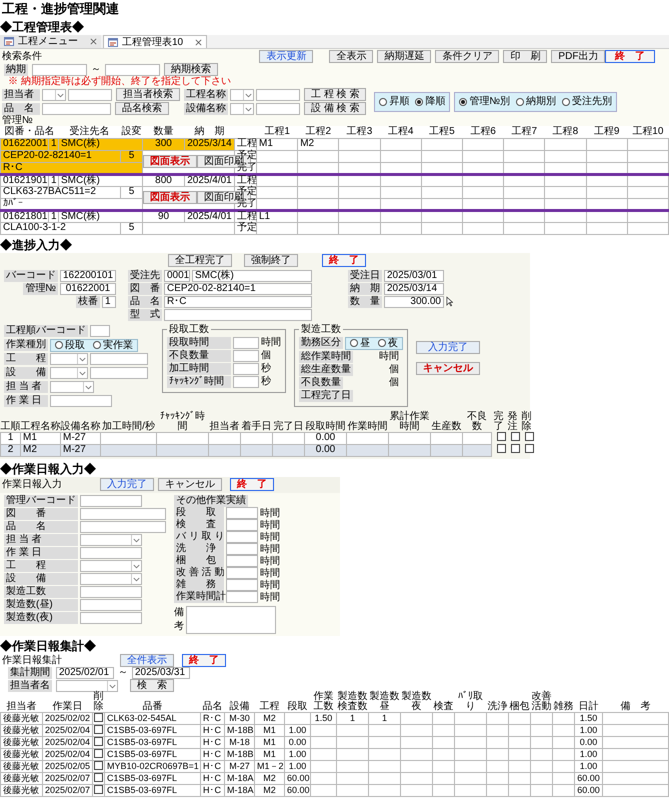  I want to click on label: 時間, so click(270, 561).